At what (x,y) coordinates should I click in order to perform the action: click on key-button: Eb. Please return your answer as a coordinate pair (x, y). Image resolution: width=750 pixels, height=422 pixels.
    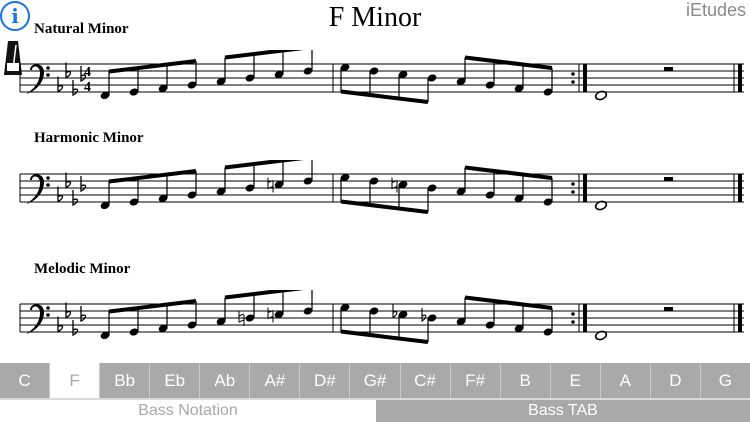
    Looking at the image, I should click on (175, 380).